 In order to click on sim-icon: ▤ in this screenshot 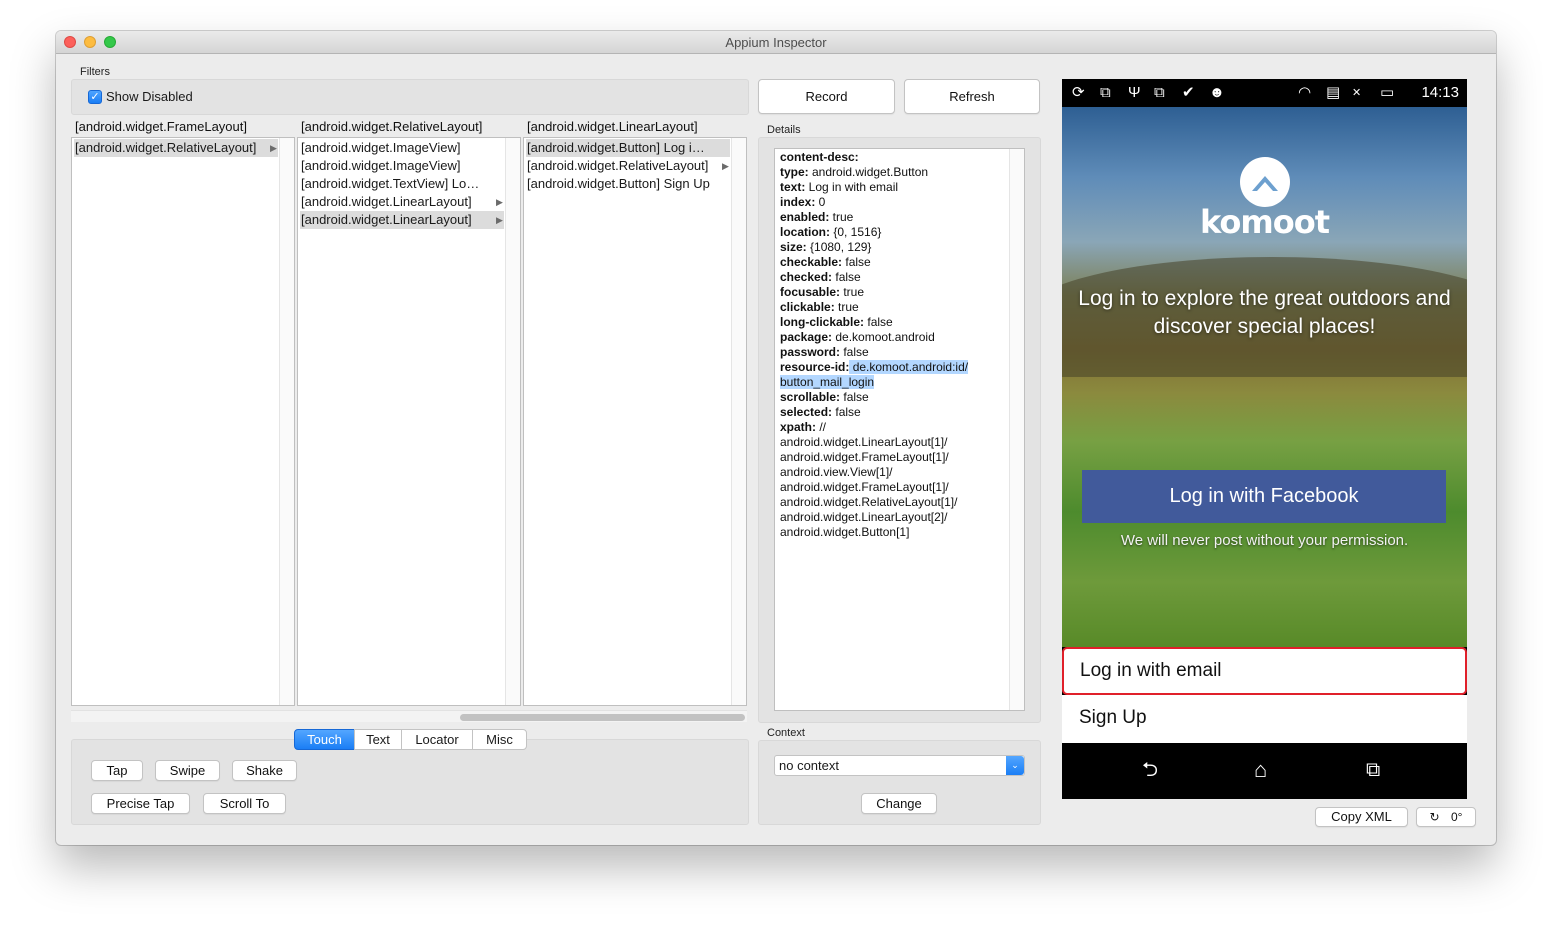, I will do `click(1333, 92)`.